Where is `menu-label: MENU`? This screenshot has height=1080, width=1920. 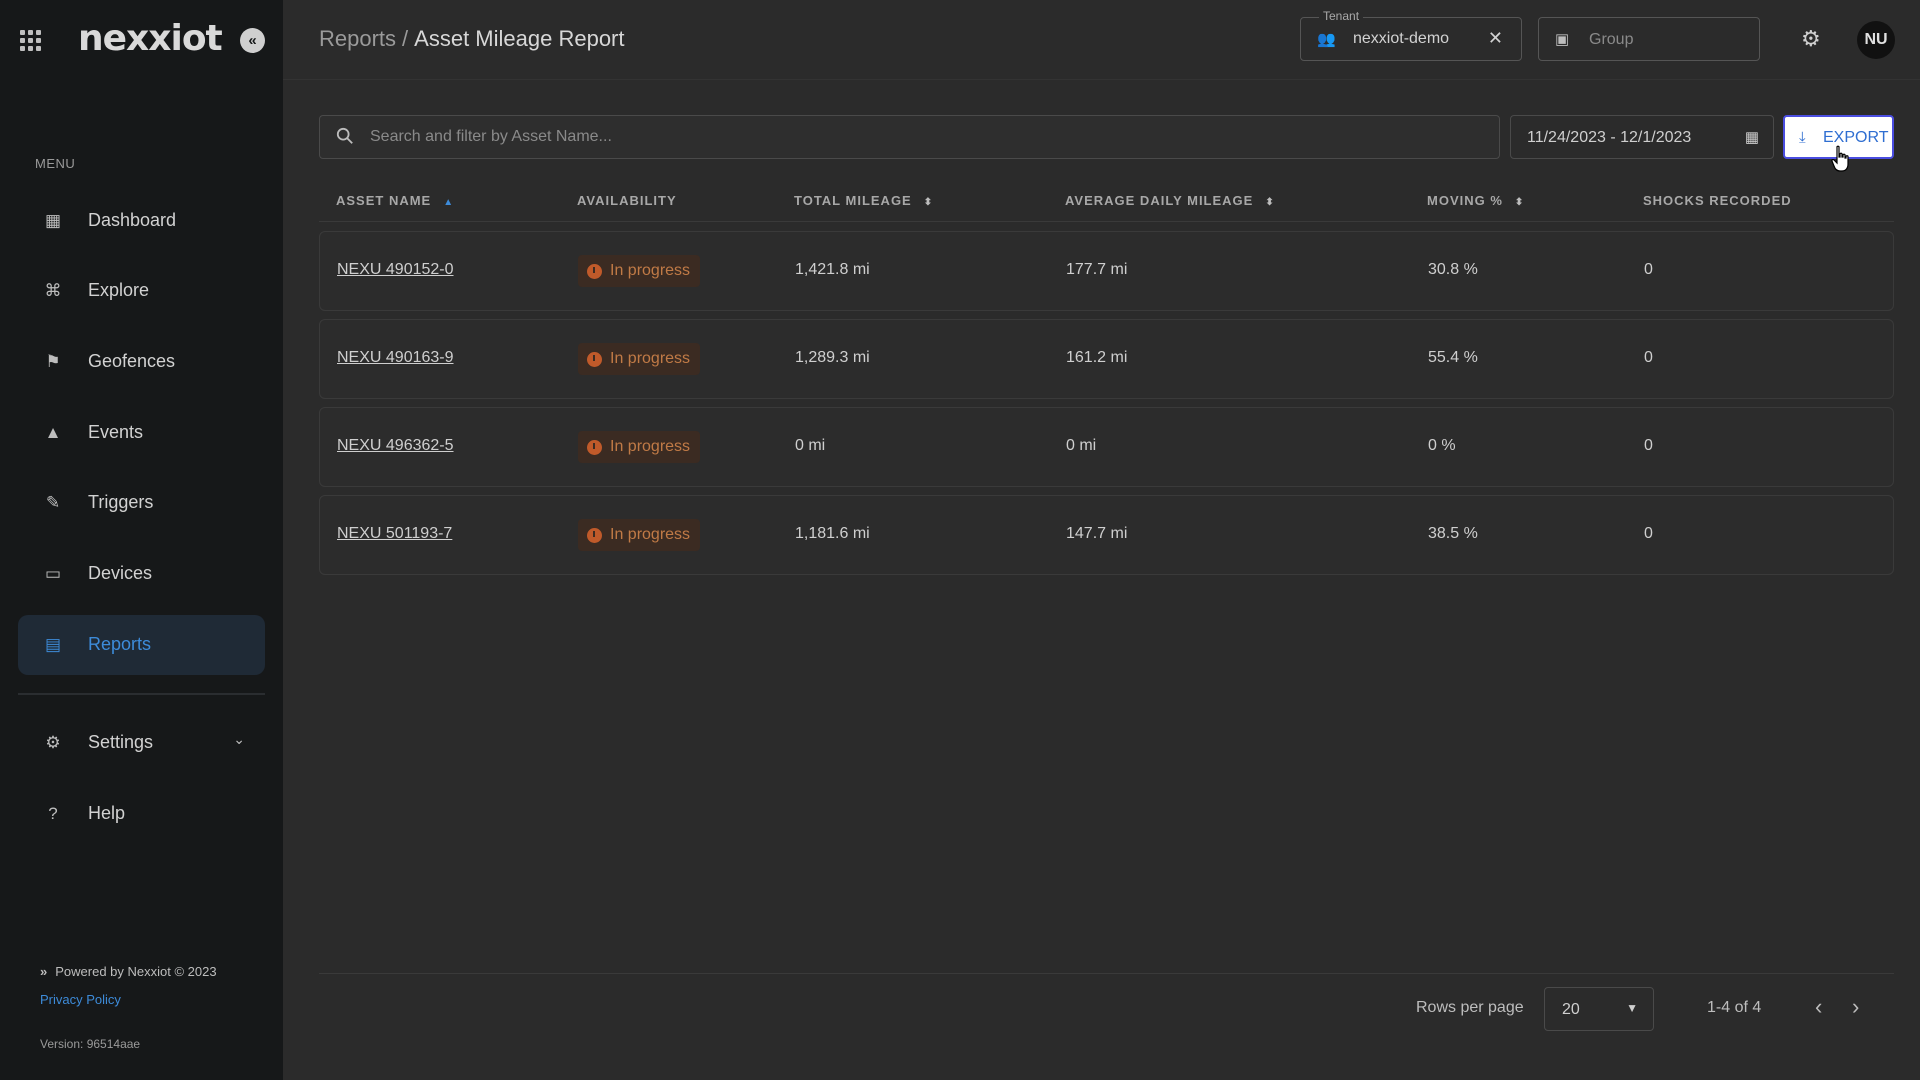 menu-label: MENU is located at coordinates (55, 163).